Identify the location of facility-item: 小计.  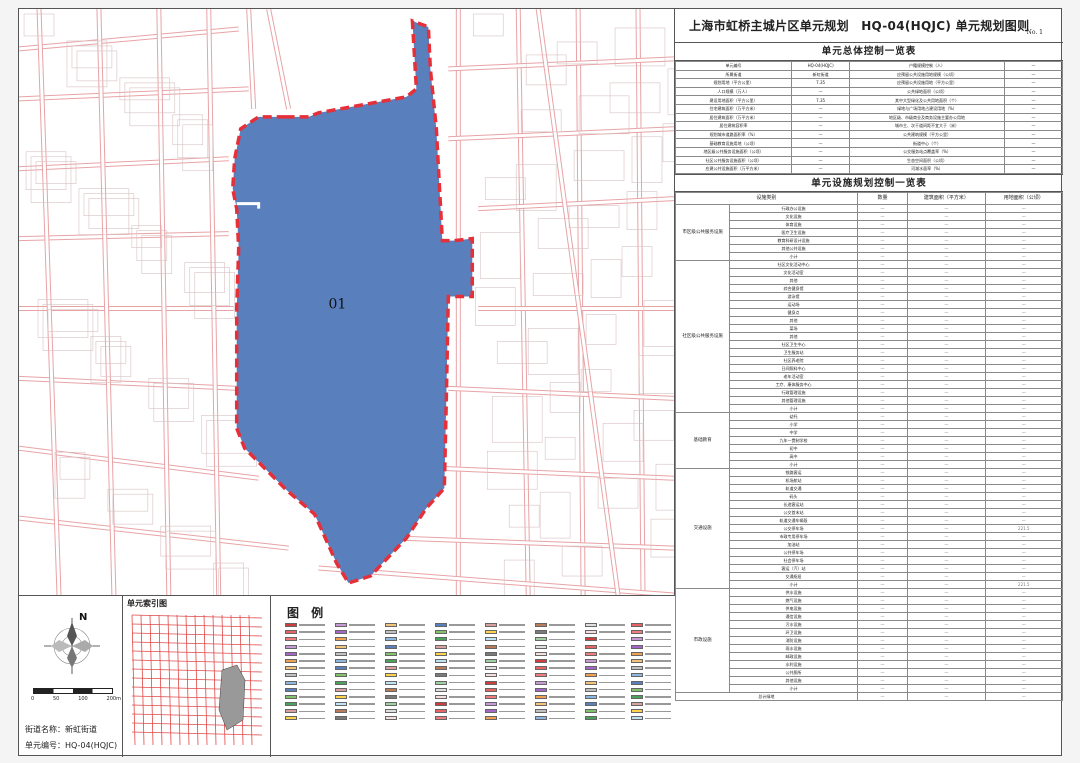
(793, 584).